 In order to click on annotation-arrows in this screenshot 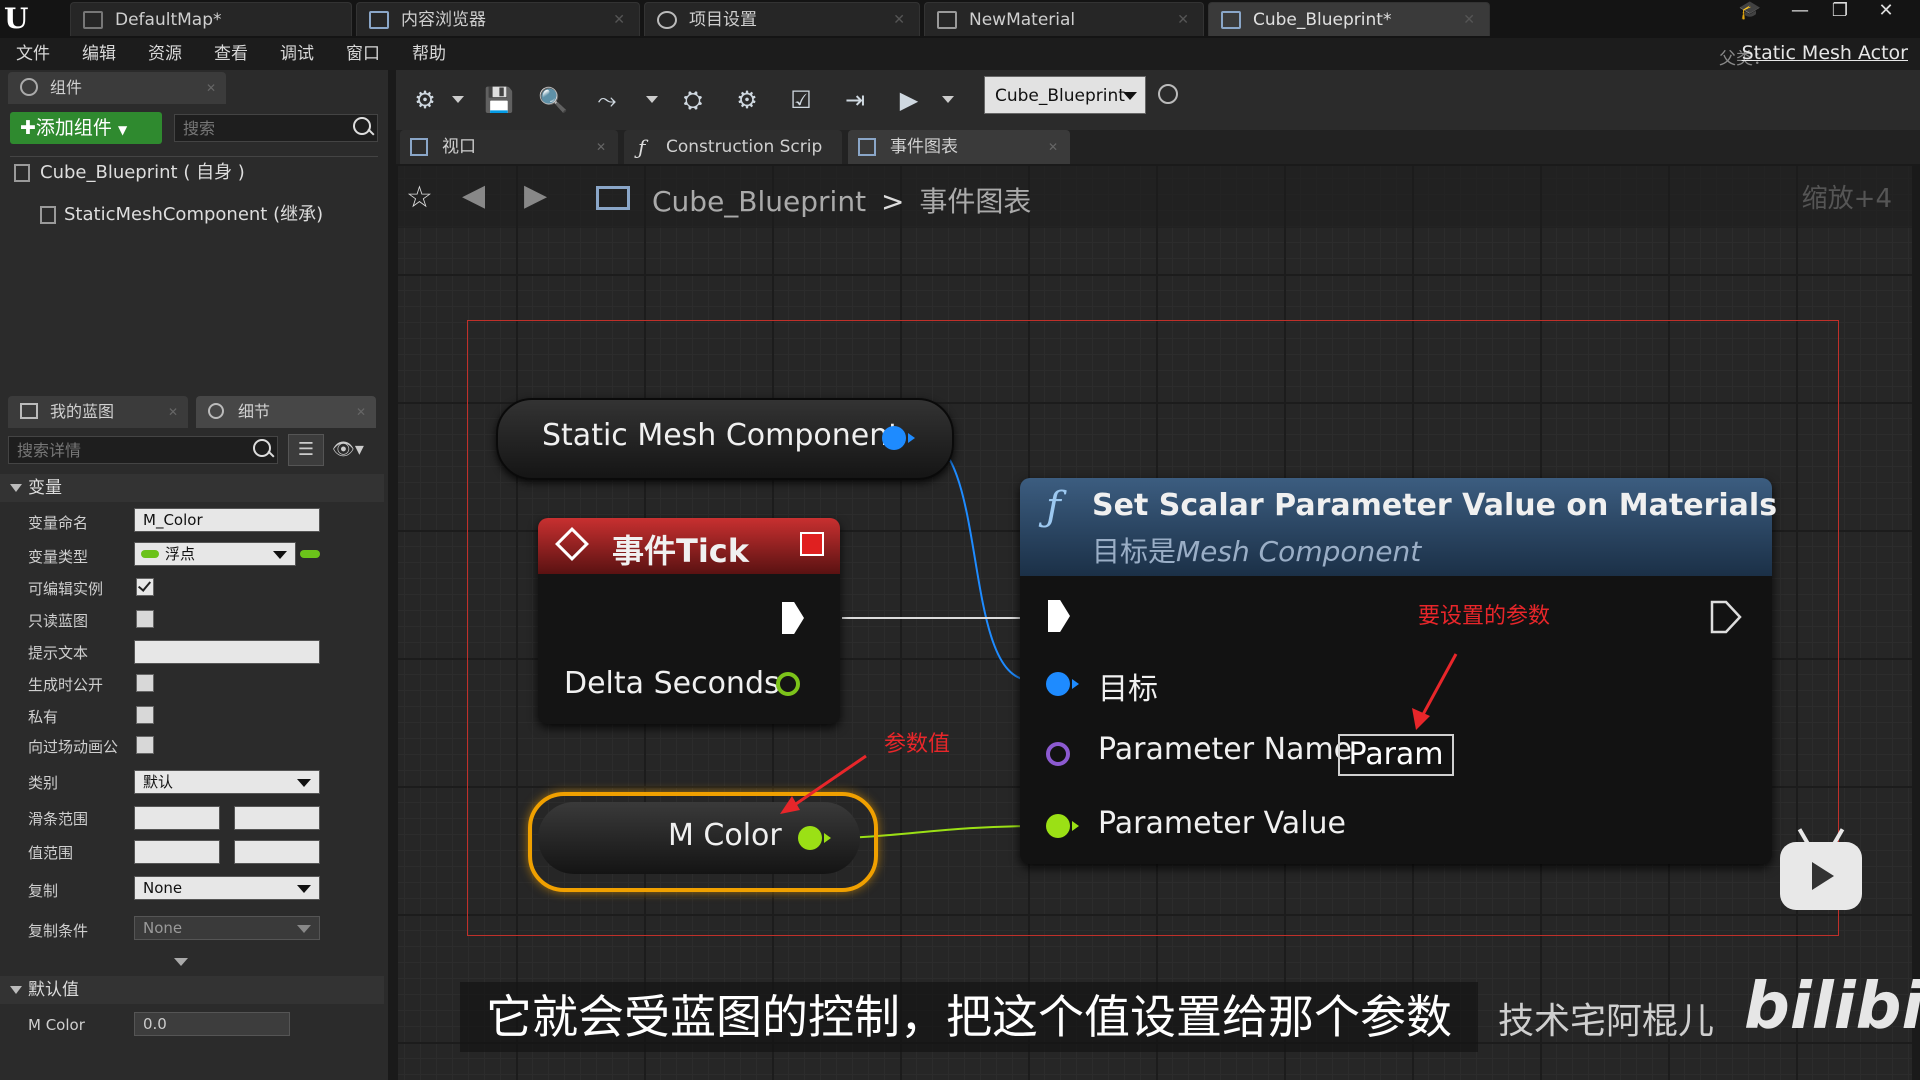, I will do `click(1119, 733)`.